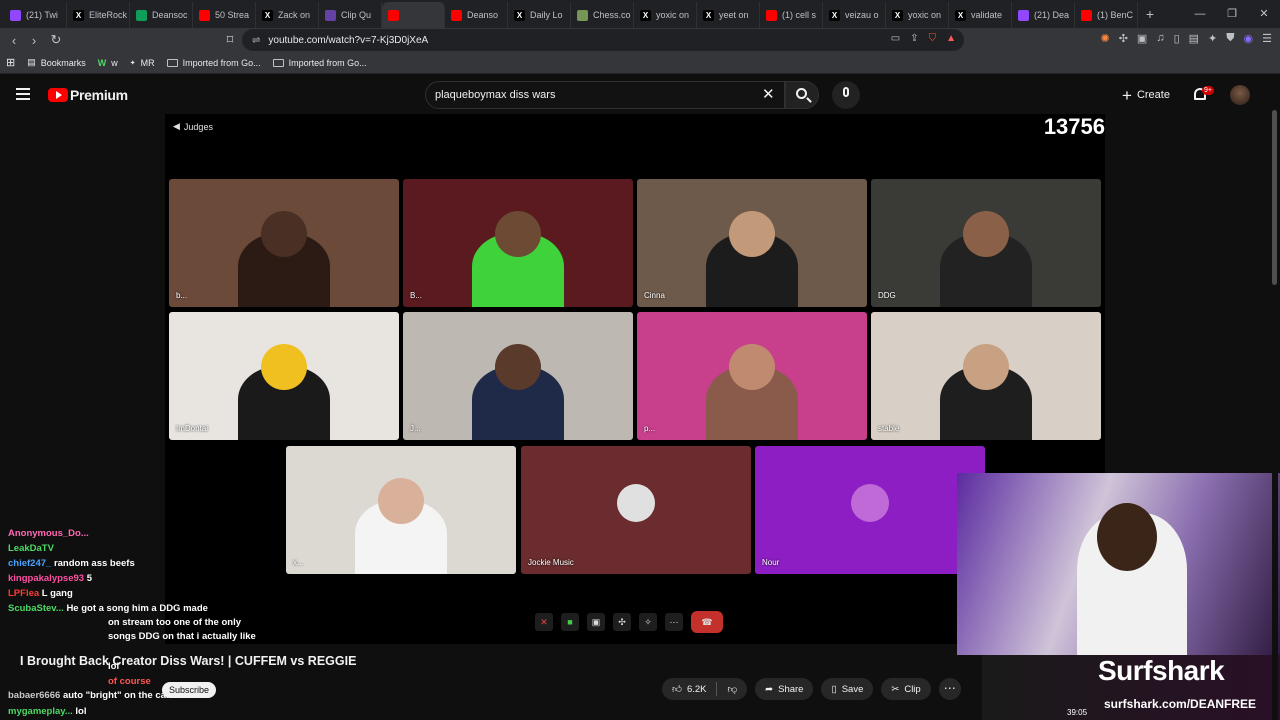  What do you see at coordinates (23, 94) in the screenshot?
I see `hamburger-menu-icon` at bounding box center [23, 94].